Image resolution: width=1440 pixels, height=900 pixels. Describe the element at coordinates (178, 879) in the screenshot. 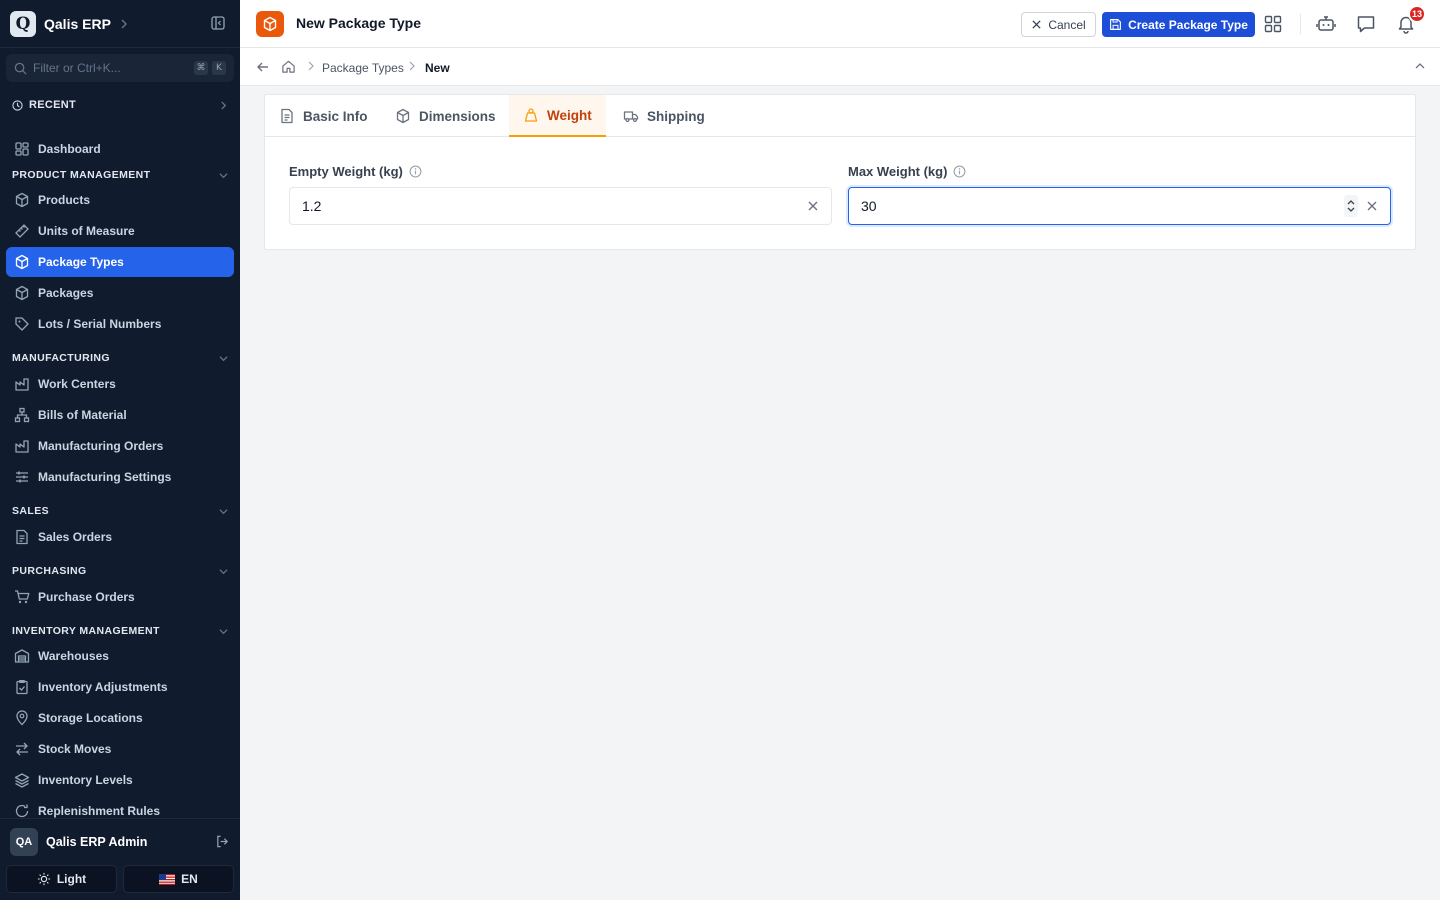

I see `language-button: EN` at that location.